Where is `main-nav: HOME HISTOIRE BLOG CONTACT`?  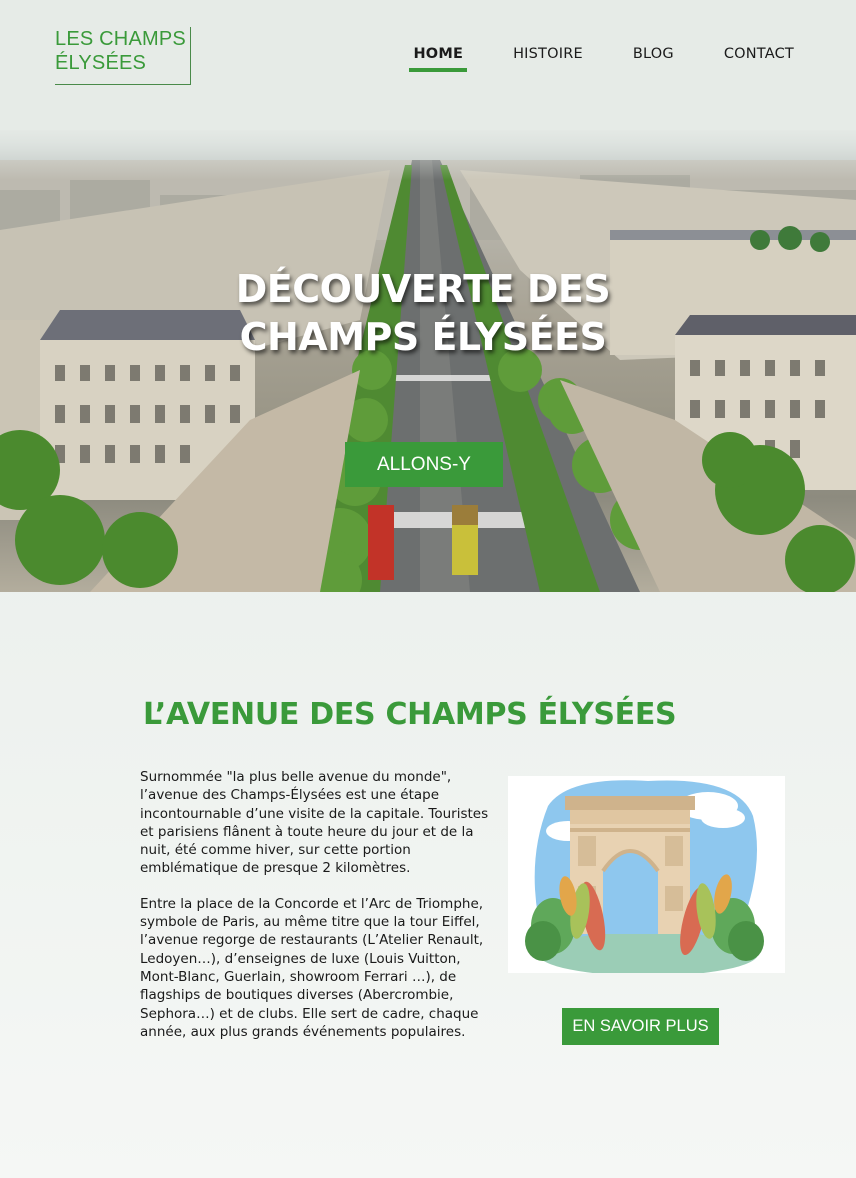 main-nav: HOME HISTOIRE BLOG CONTACT is located at coordinates (582, 58).